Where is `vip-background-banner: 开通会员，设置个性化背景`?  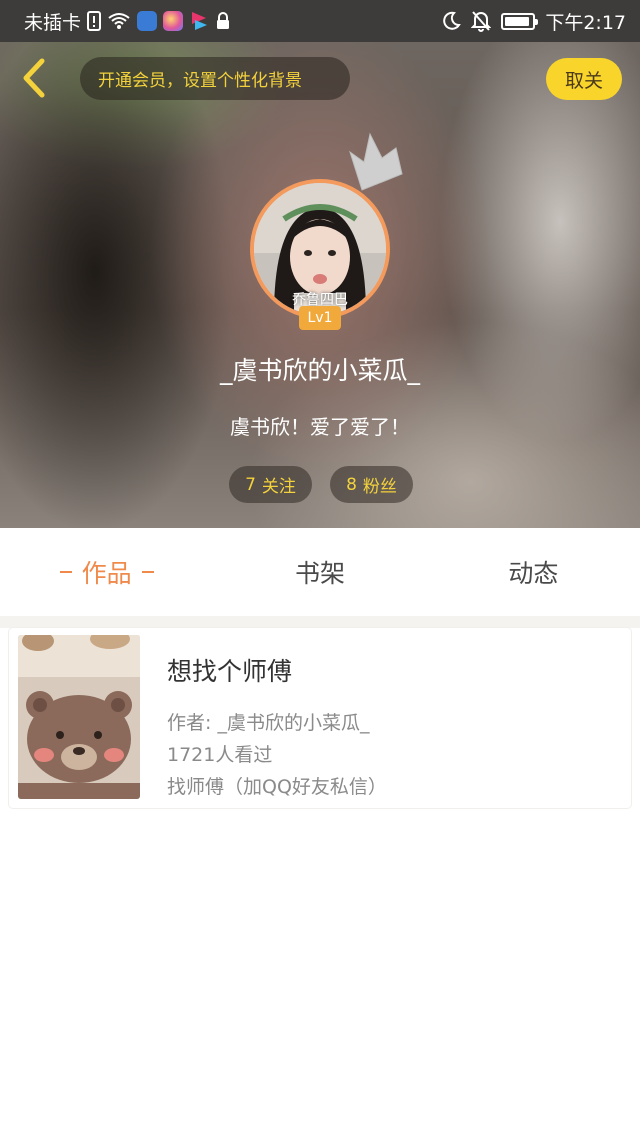 vip-background-banner: 开通会员，设置个性化背景 is located at coordinates (215, 78).